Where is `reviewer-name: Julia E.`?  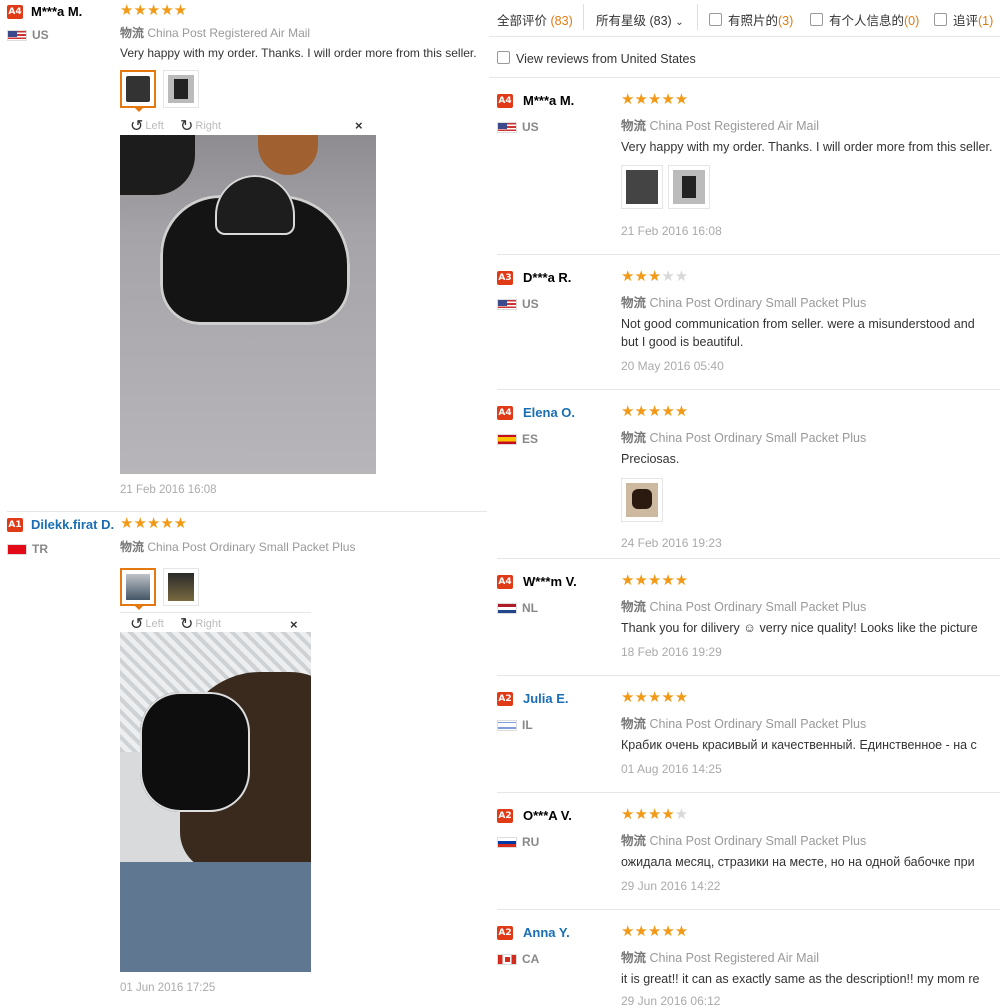 reviewer-name: Julia E. is located at coordinates (546, 698).